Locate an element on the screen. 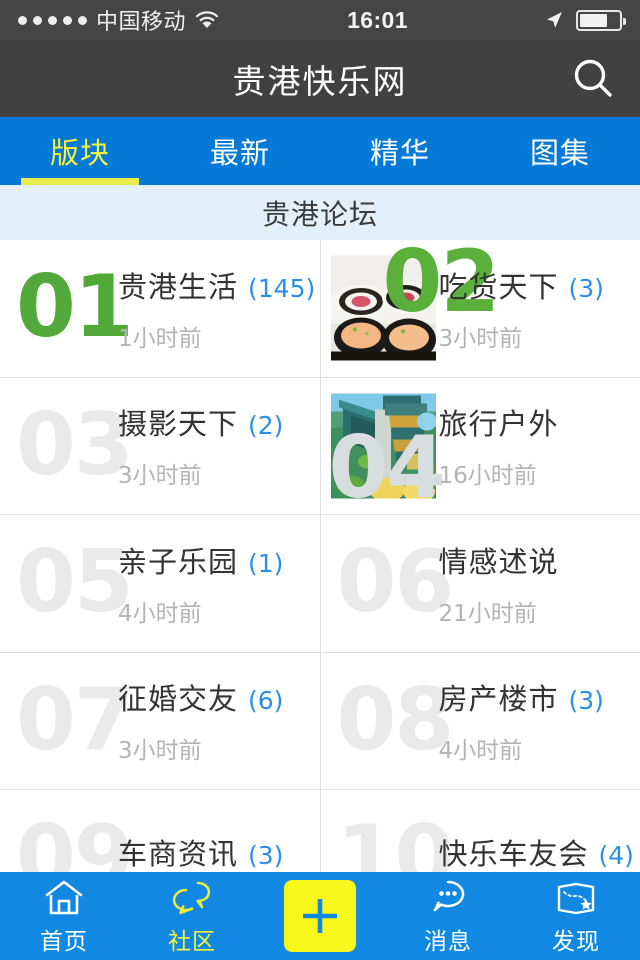 The width and height of the screenshot is (640, 960). message-icon is located at coordinates (448, 898).